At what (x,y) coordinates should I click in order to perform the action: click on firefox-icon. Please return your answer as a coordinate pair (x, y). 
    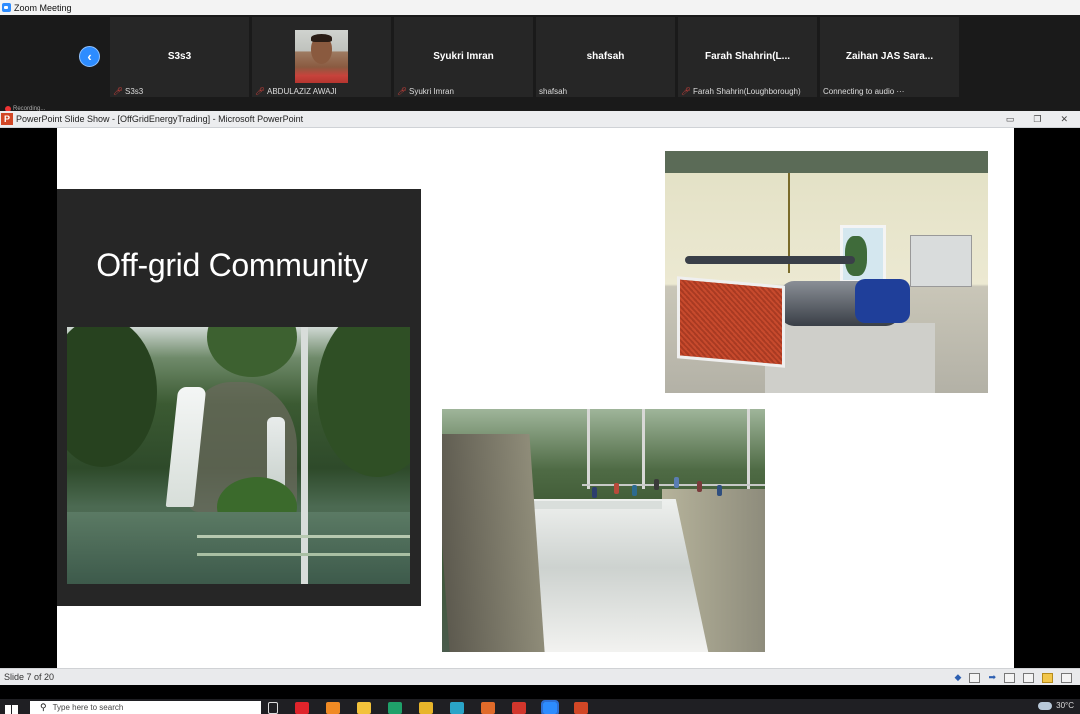
    Looking at the image, I should click on (333, 708).